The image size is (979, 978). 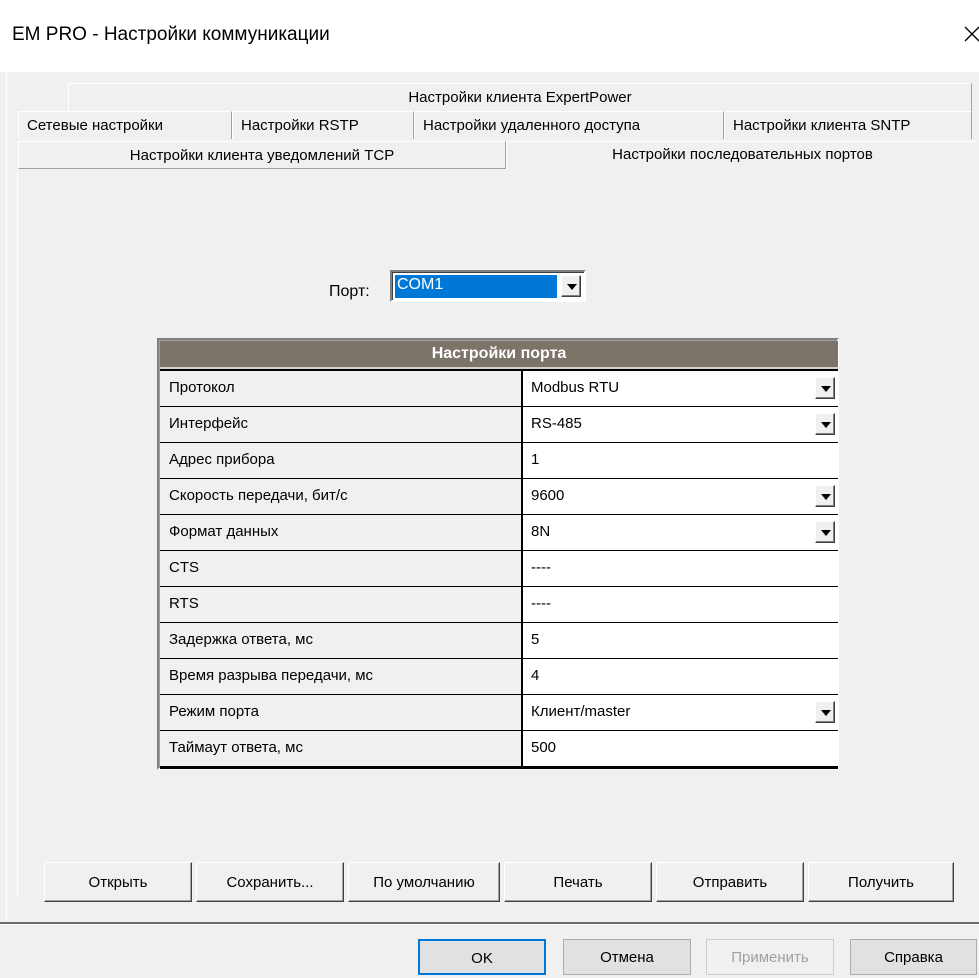 I want to click on table-row: Режим порта Клиент/master, so click(x=499, y=713).